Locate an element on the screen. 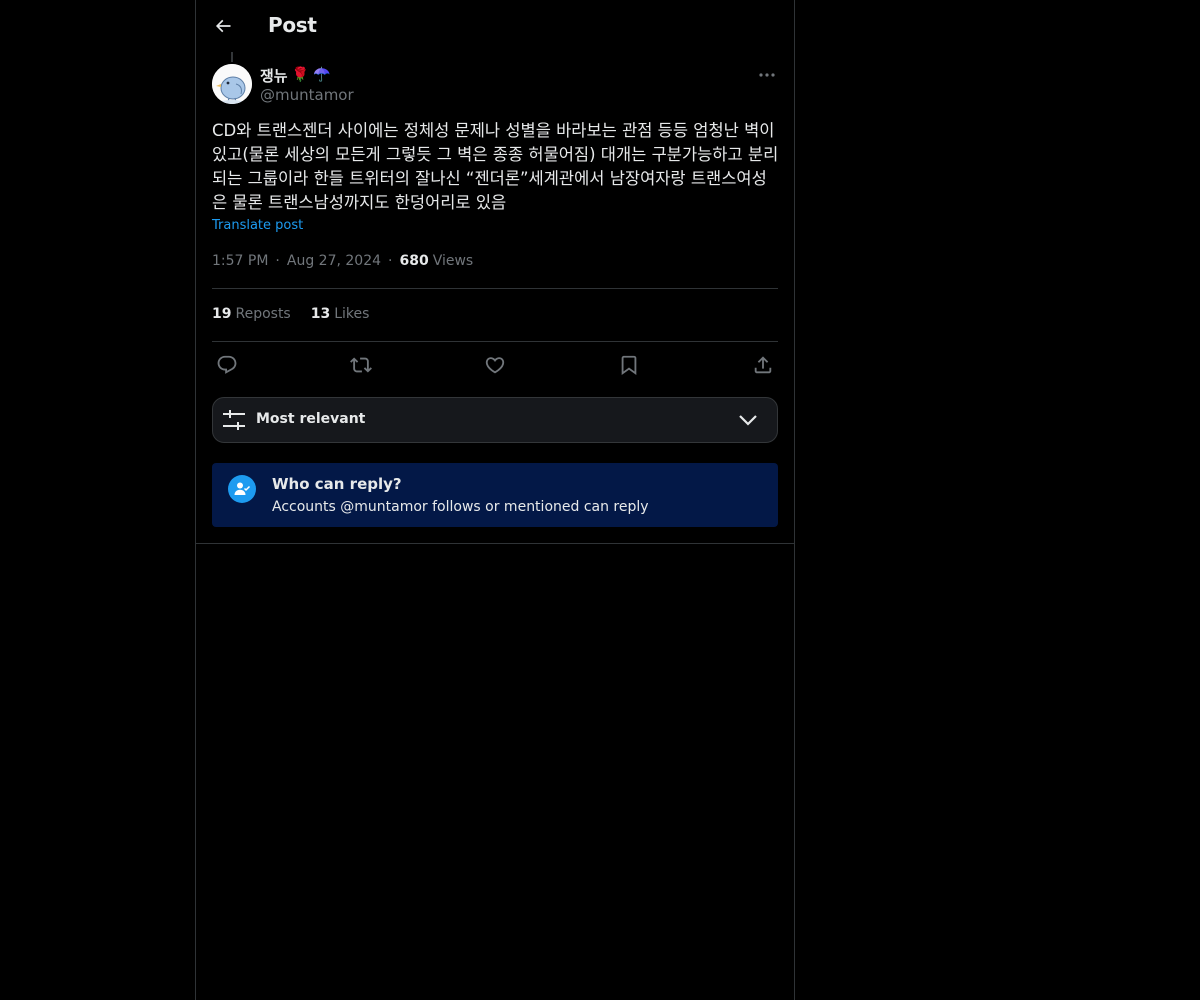 The image size is (1200, 1000). repost-icon is located at coordinates (361, 365).